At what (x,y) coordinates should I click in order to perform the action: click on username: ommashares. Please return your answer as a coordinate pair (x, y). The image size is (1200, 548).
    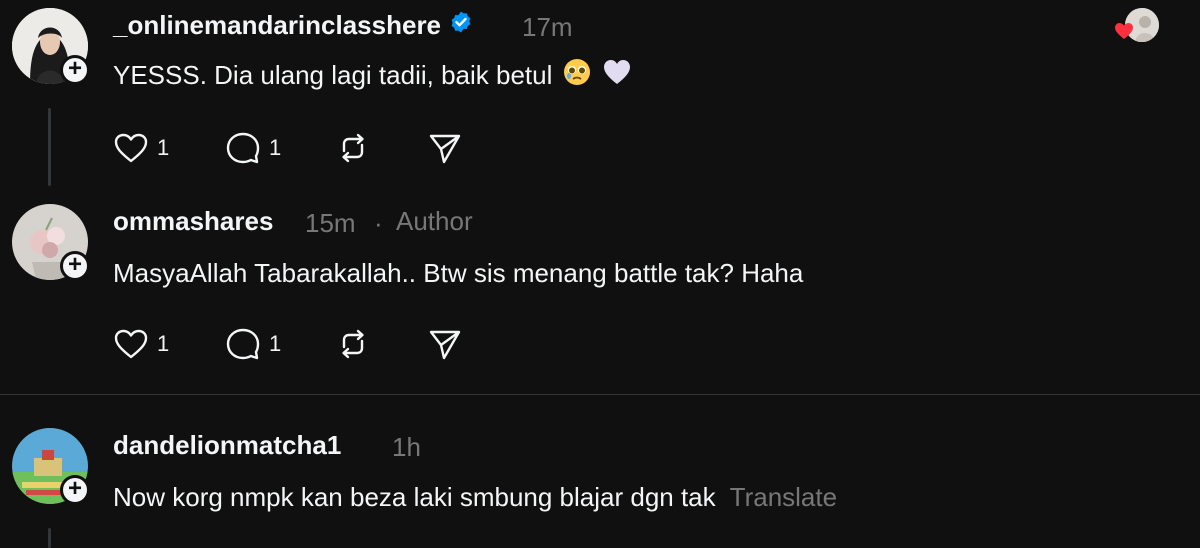
    Looking at the image, I should click on (193, 221).